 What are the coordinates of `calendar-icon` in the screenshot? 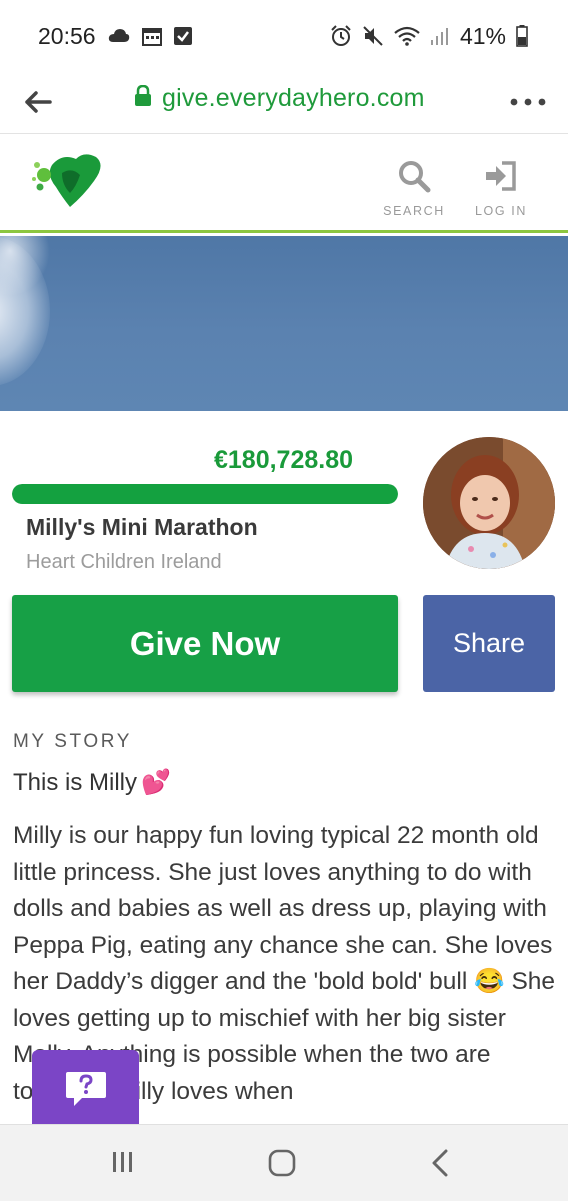 It's located at (151, 36).